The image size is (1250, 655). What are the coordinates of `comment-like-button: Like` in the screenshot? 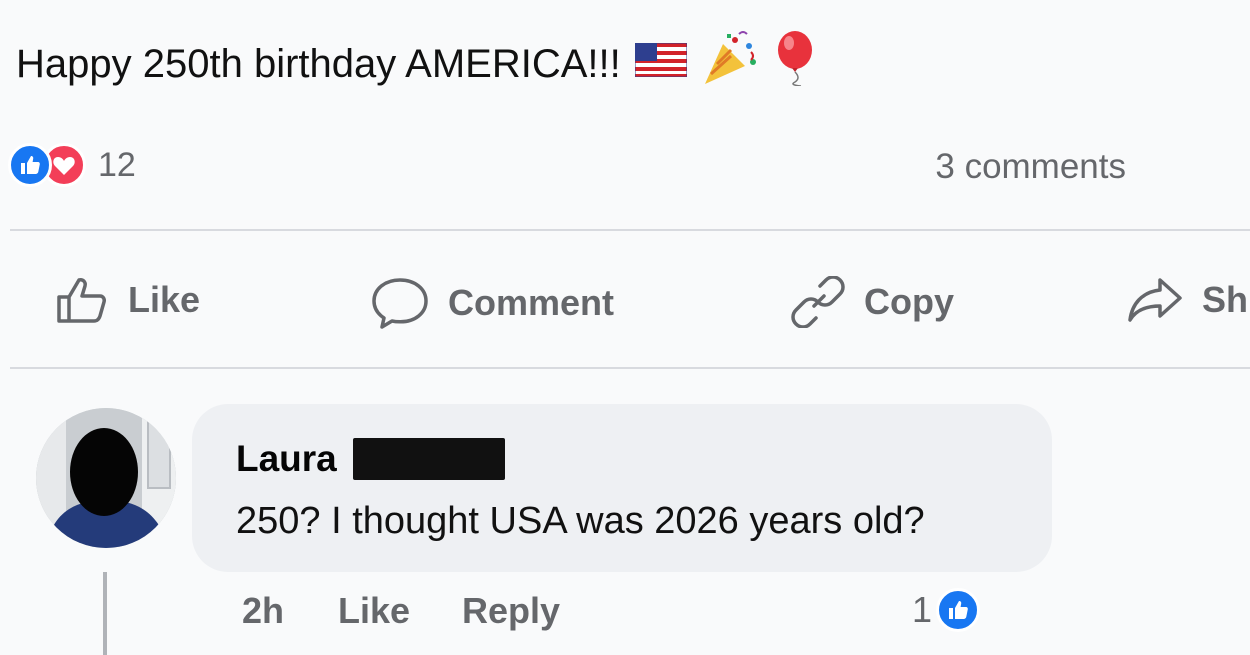 It's located at (374, 611).